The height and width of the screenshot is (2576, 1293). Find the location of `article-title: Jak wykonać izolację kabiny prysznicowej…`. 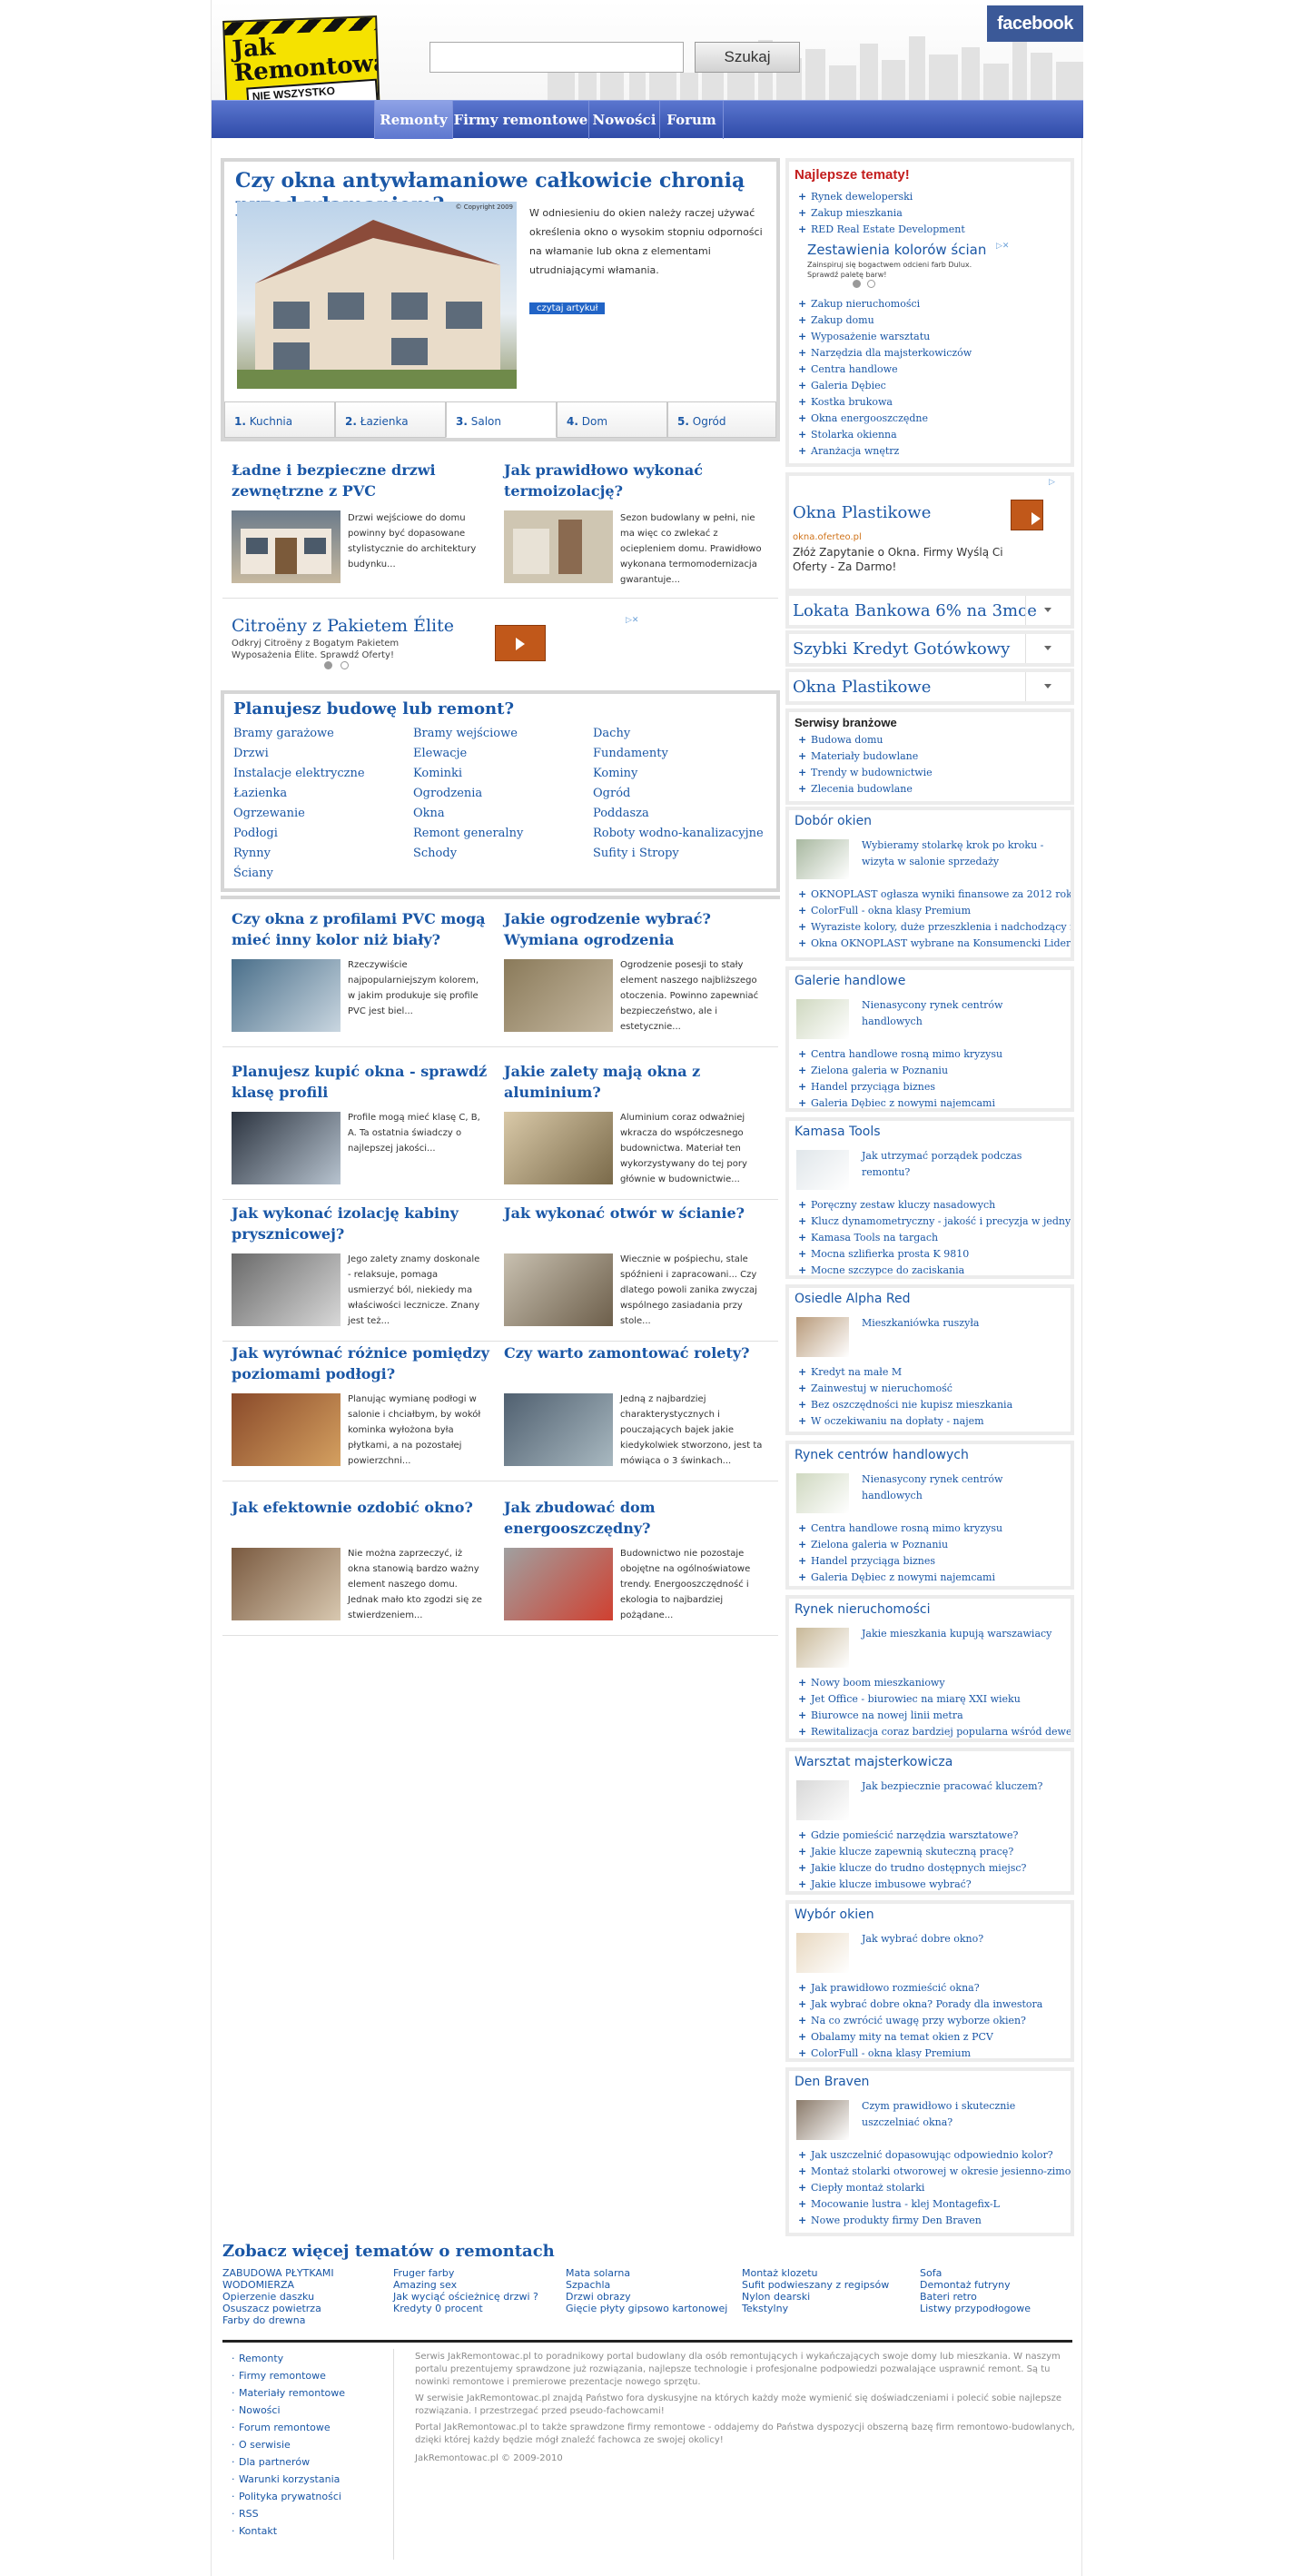

article-title: Jak wykonać izolację kabiny prysznicowej… is located at coordinates (364, 1223).